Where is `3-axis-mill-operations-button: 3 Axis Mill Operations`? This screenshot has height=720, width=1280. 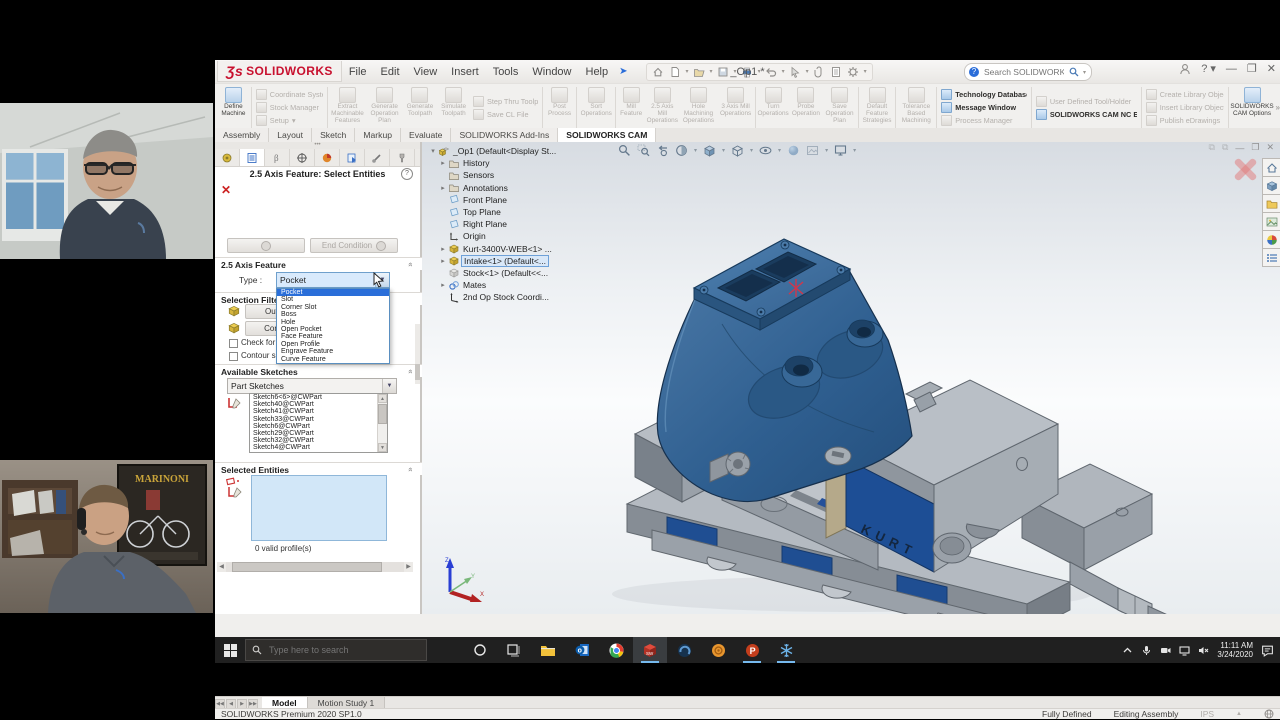 3-axis-mill-operations-button: 3 Axis Mill Operations is located at coordinates (735, 107).